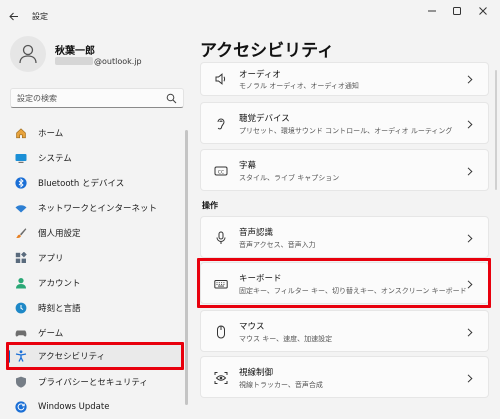 The width and height of the screenshot is (500, 419). What do you see at coordinates (186, 267) in the screenshot?
I see `sidebar-scrollbar` at bounding box center [186, 267].